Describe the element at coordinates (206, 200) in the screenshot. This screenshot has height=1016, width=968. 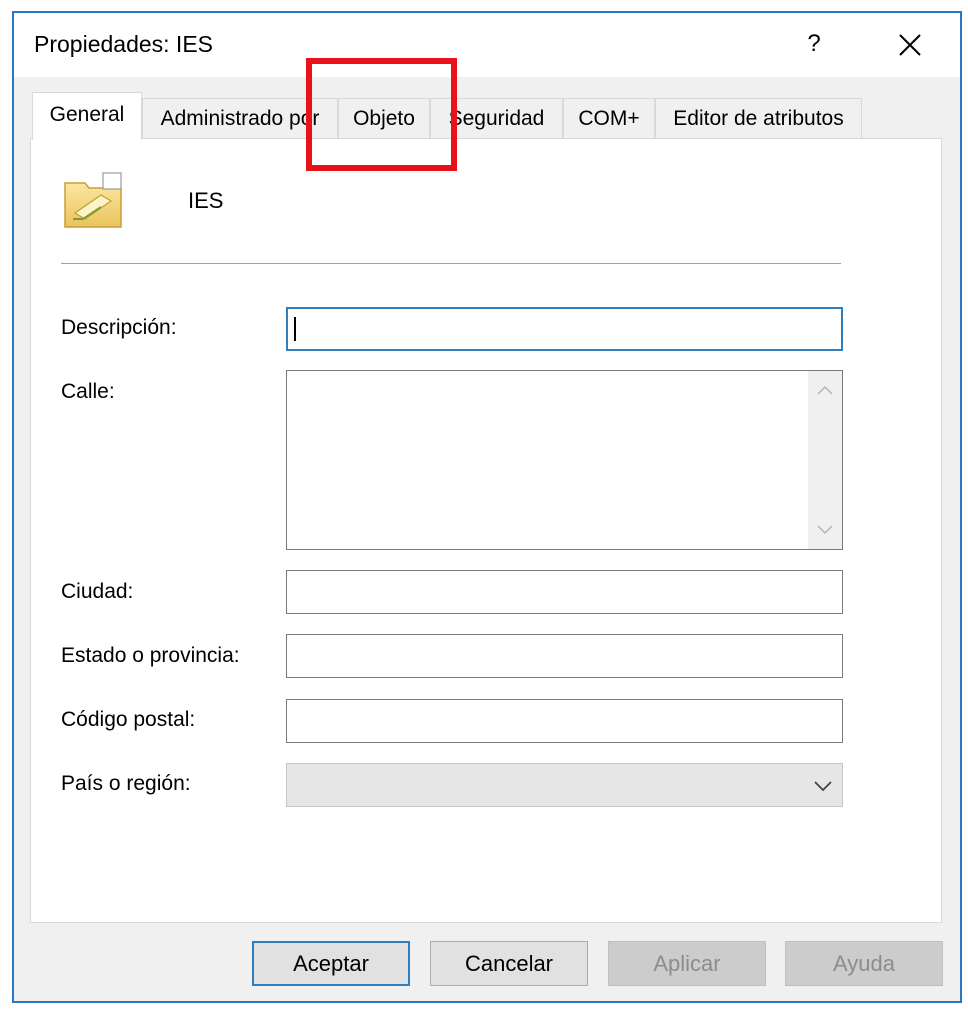
I see `object-name: IES` at that location.